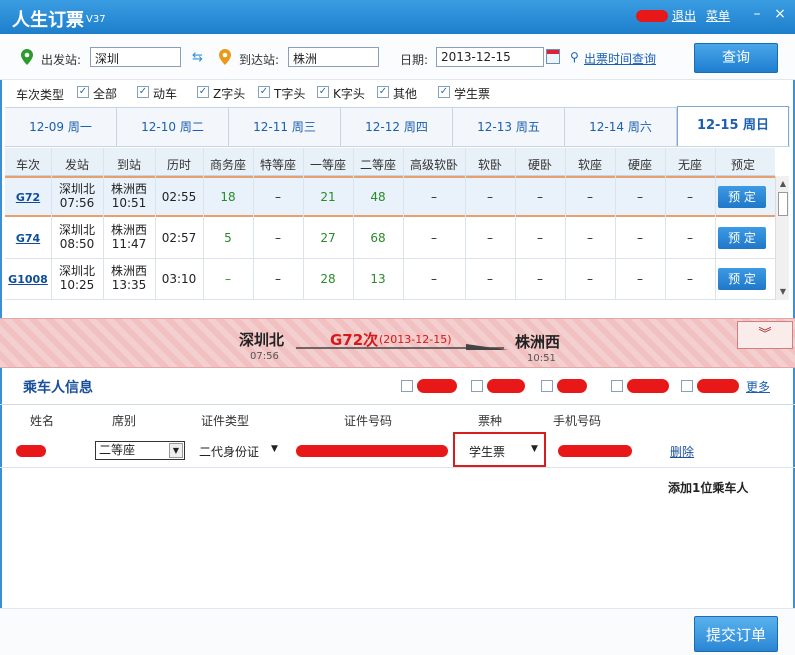 Image resolution: width=795 pixels, height=655 pixels. What do you see at coordinates (143, 92) in the screenshot?
I see `checkbox-emu: ✓` at bounding box center [143, 92].